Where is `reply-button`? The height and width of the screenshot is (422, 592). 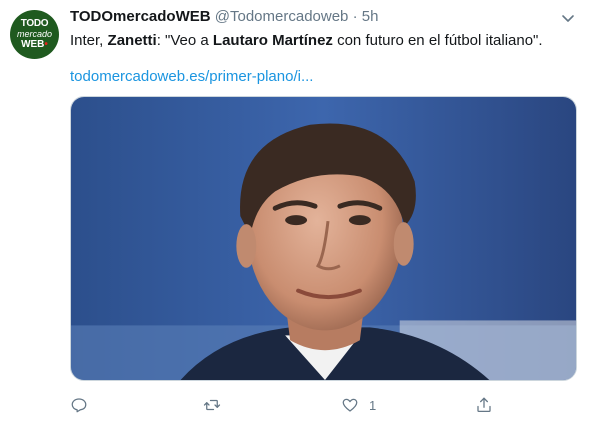
reply-button is located at coordinates (79, 405).